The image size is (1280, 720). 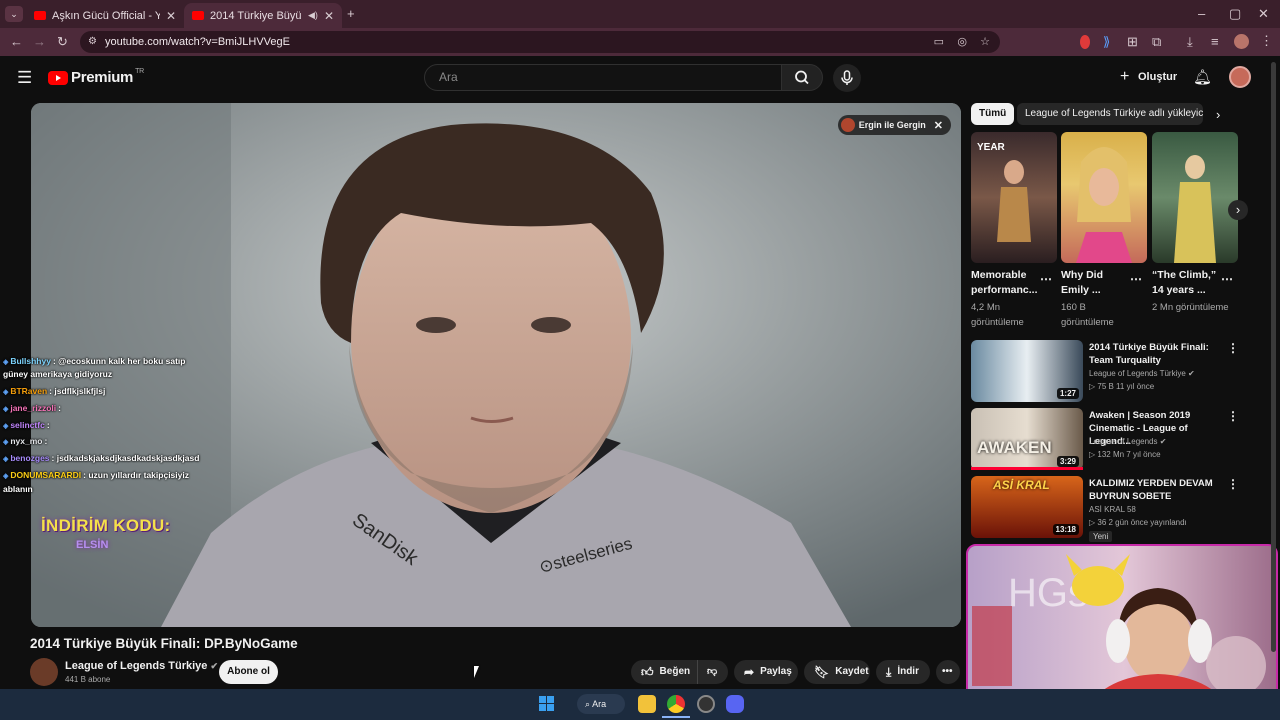 What do you see at coordinates (32, 408) in the screenshot?
I see `chat-message: ◈ jane_rizzoli:` at bounding box center [32, 408].